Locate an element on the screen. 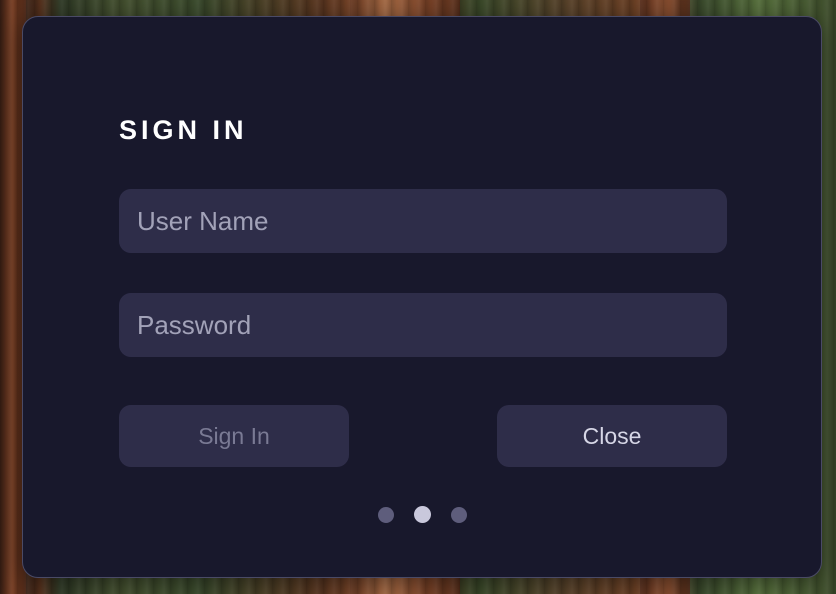 This screenshot has height=594, width=836. username-input is located at coordinates (423, 221).